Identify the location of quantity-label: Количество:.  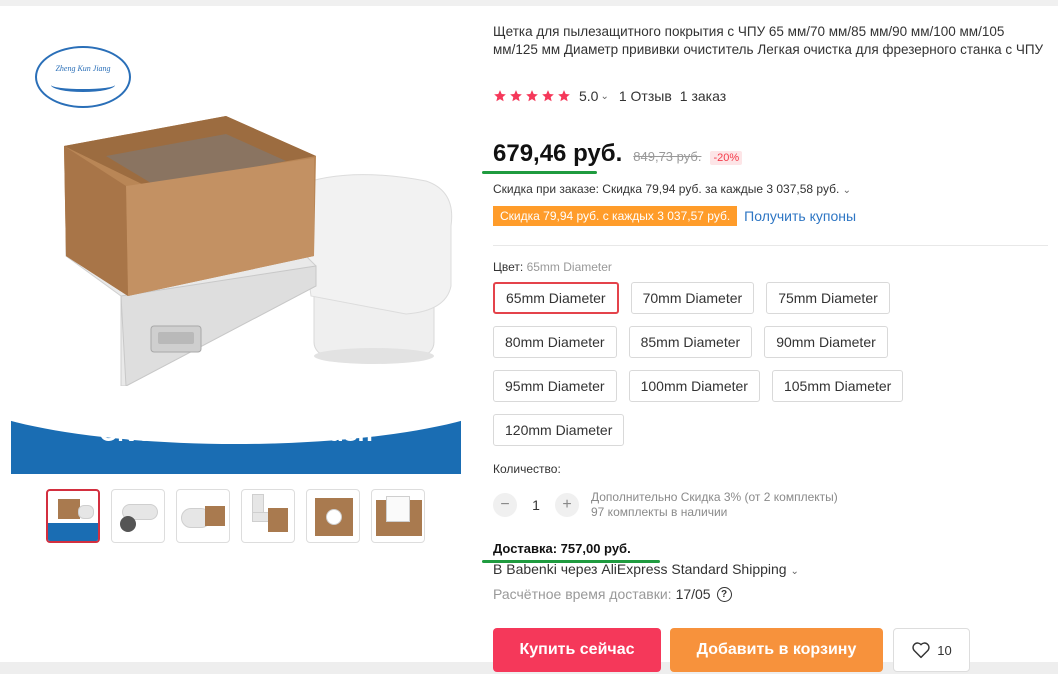
(527, 469).